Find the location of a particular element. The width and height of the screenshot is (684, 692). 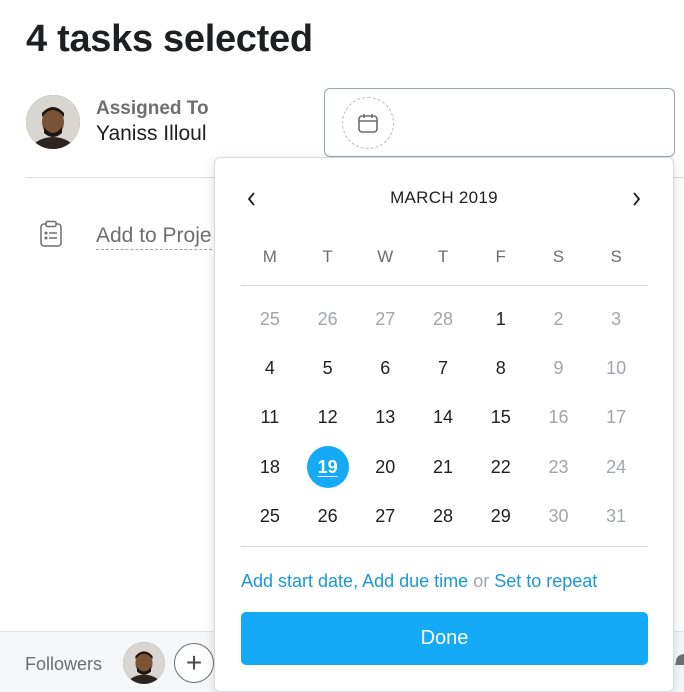

plus-icon: + is located at coordinates (194, 662).